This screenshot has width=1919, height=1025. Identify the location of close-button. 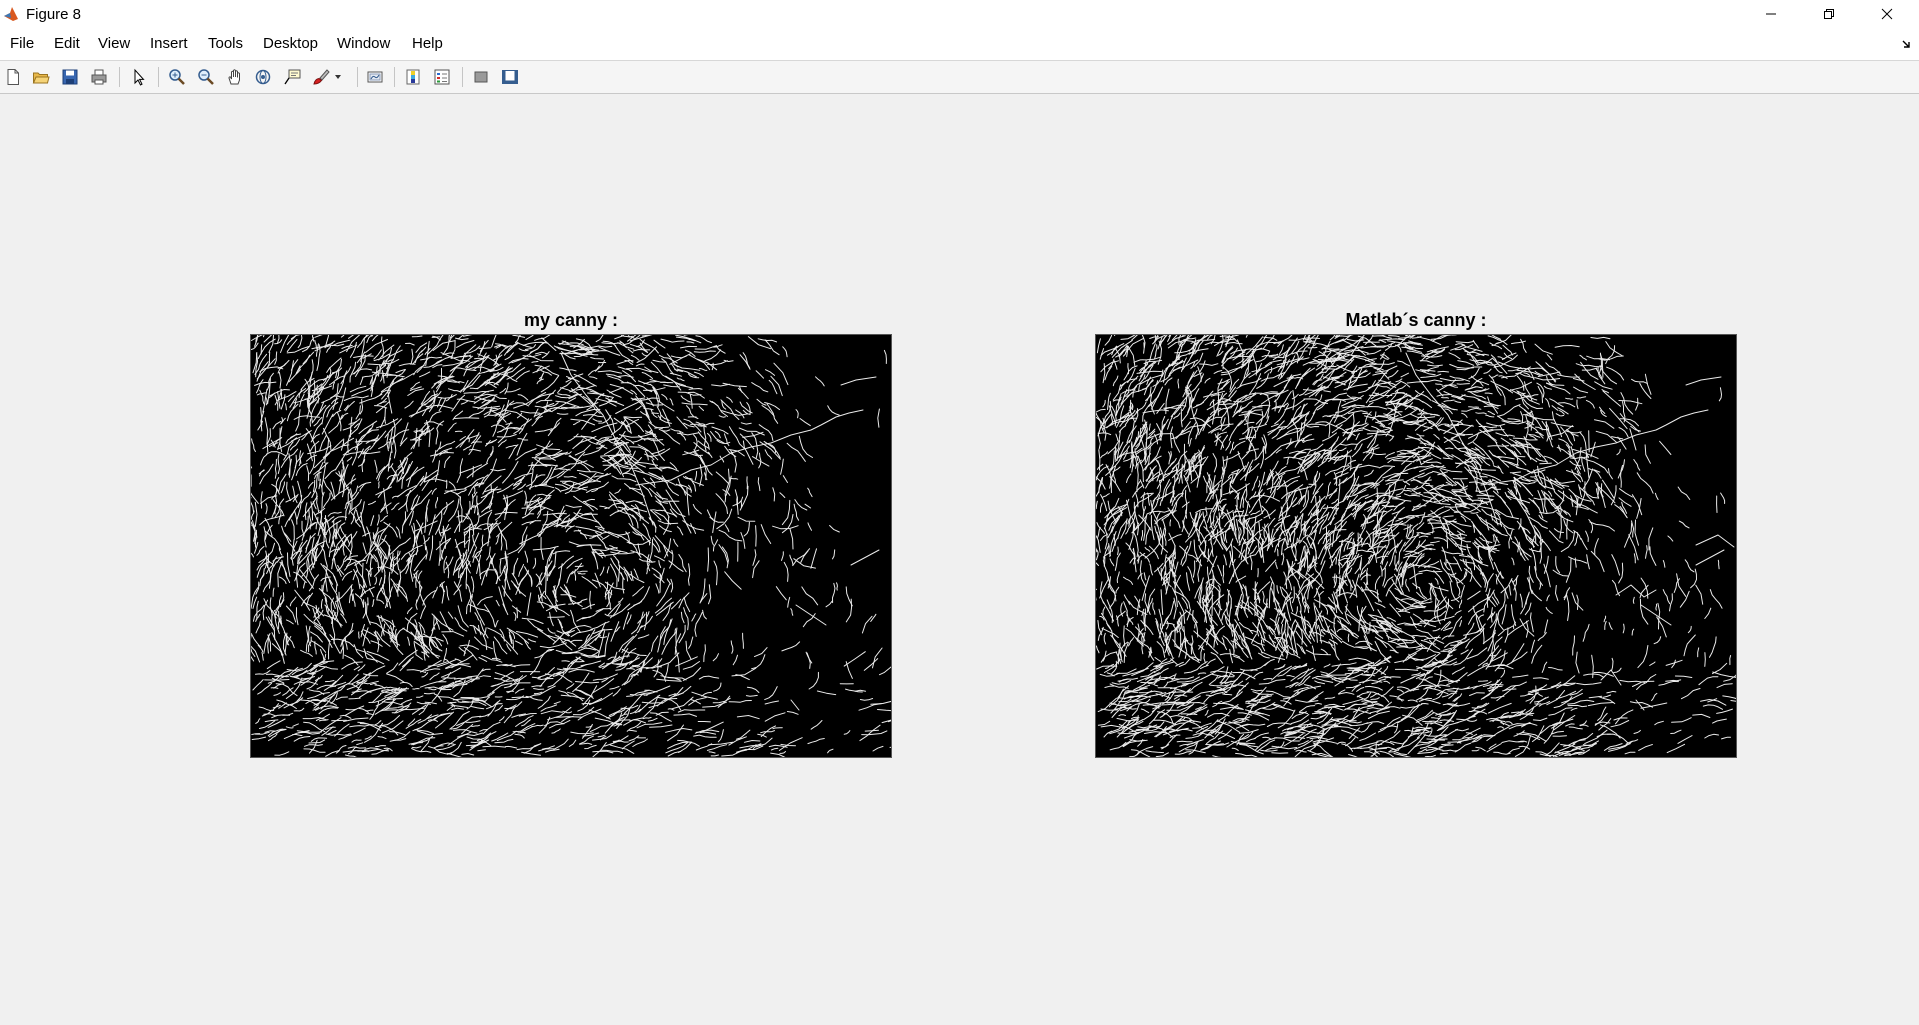
(1887, 14).